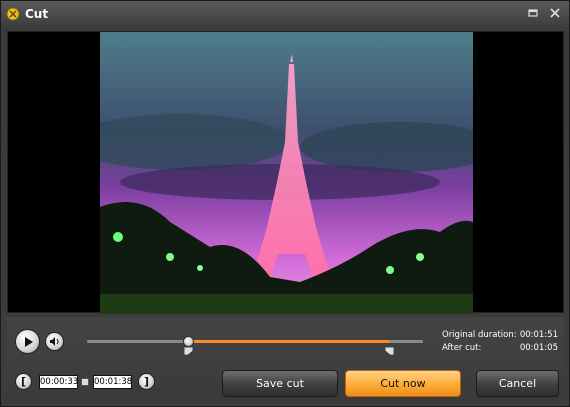  What do you see at coordinates (188, 341) in the screenshot?
I see `playhead-thumb` at bounding box center [188, 341].